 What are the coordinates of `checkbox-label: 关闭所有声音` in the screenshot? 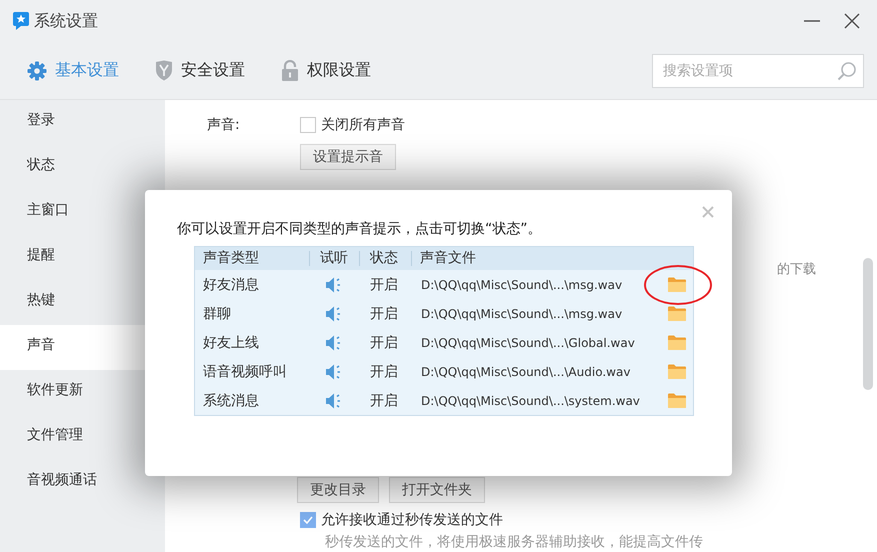 It's located at (363, 125).